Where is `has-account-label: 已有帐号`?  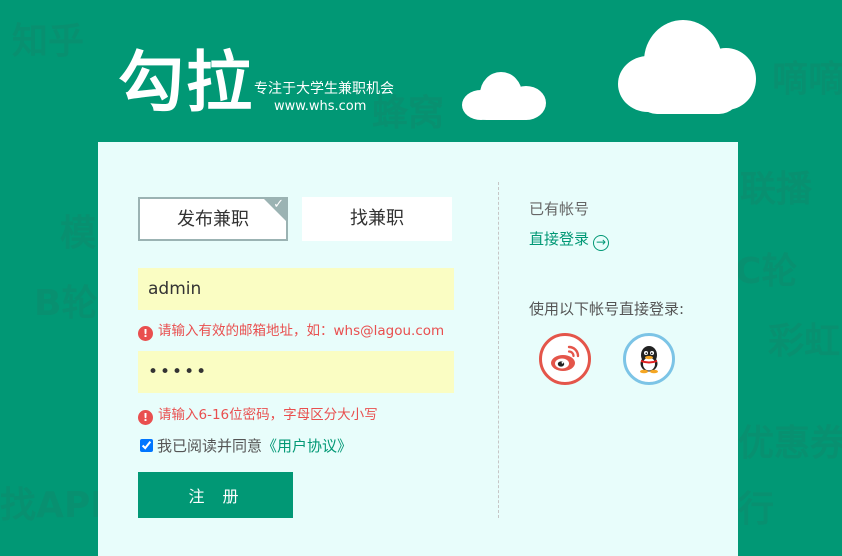
has-account-label: 已有帐号 is located at coordinates (559, 209).